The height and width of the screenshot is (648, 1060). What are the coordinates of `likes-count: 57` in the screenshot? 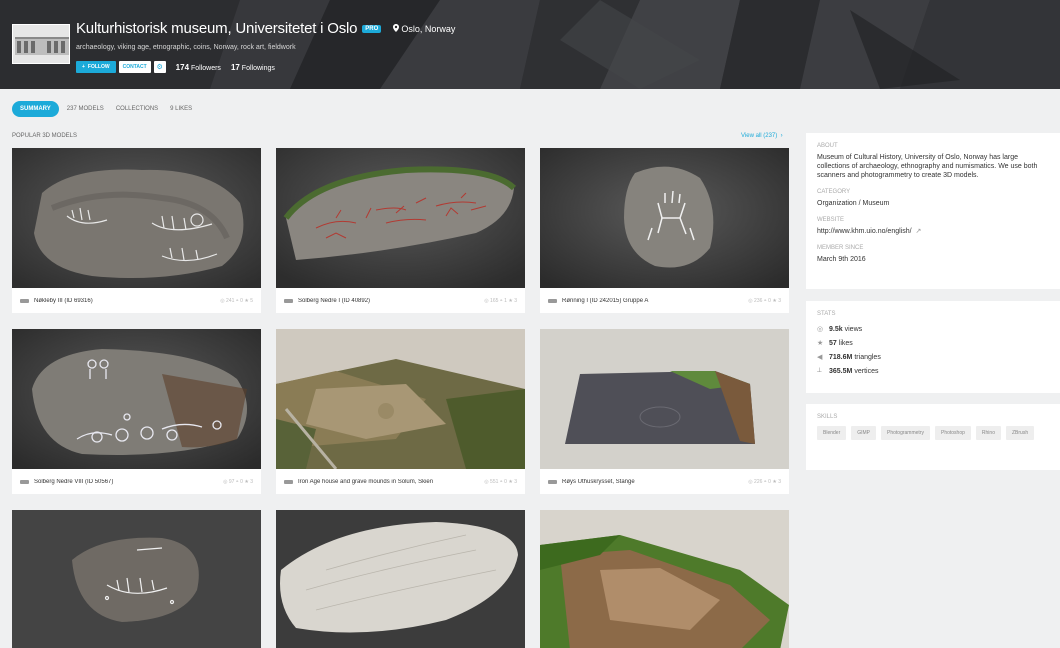 It's located at (833, 343).